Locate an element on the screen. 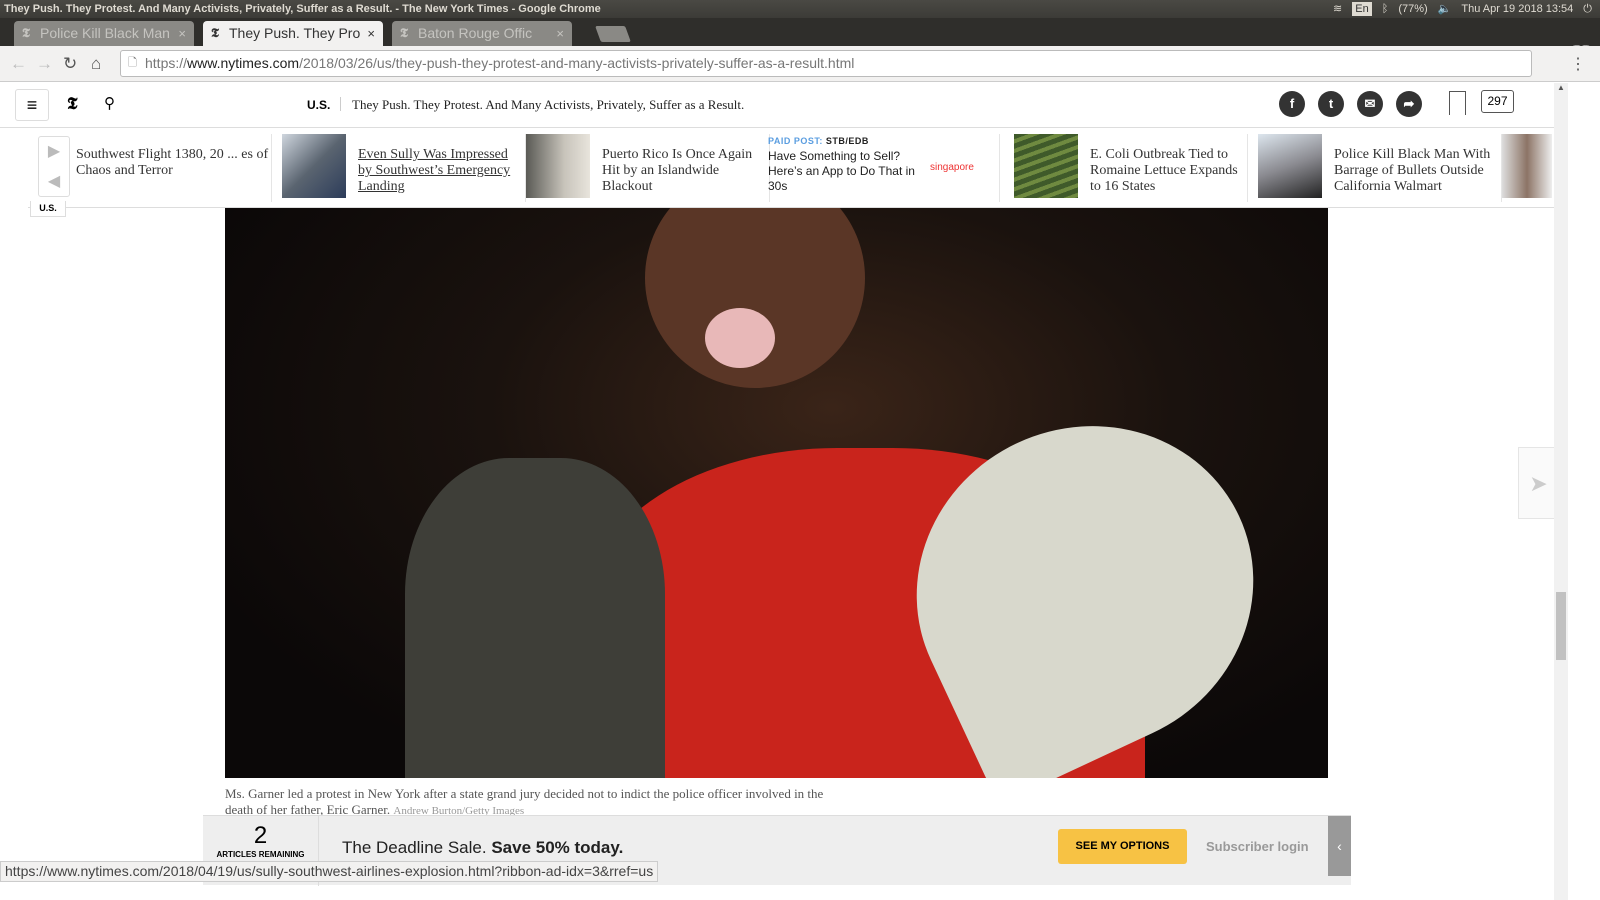 This screenshot has height=900, width=1600. tab-they-push: 𝕿 They Push. They Pro × is located at coordinates (293, 33).